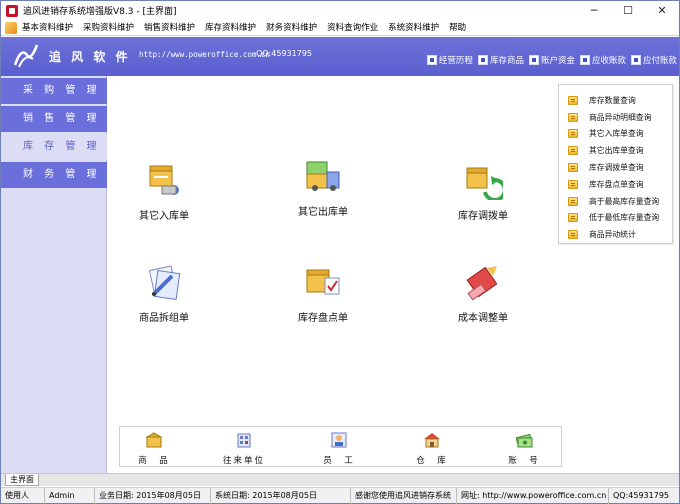 This screenshot has width=680, height=504. I want to click on stock-in-icon, so click(164, 180).